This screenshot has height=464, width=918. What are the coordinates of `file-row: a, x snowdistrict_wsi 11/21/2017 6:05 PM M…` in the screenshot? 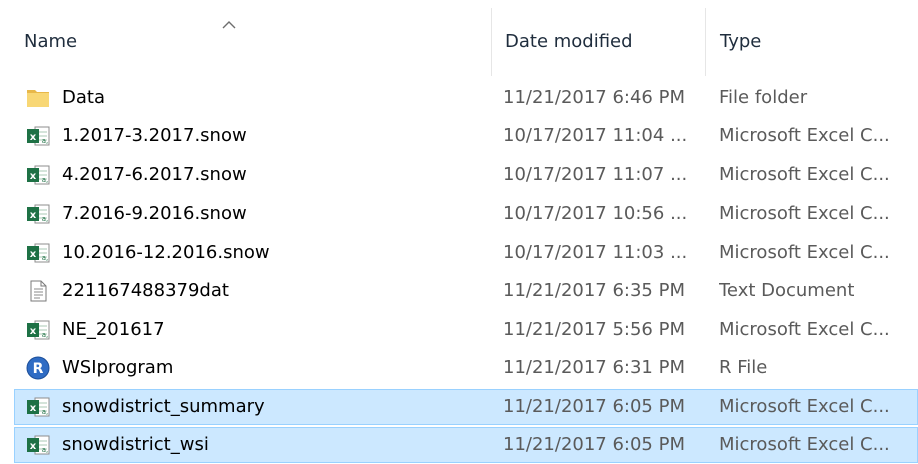 It's located at (466, 445).